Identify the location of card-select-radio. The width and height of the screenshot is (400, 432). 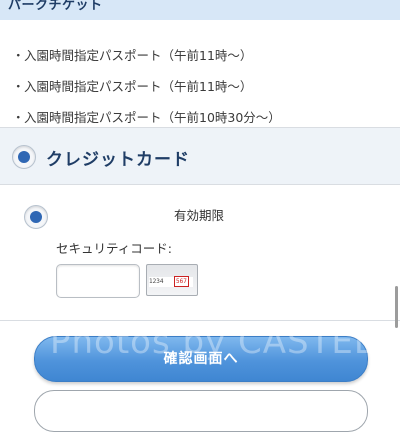
(36, 217).